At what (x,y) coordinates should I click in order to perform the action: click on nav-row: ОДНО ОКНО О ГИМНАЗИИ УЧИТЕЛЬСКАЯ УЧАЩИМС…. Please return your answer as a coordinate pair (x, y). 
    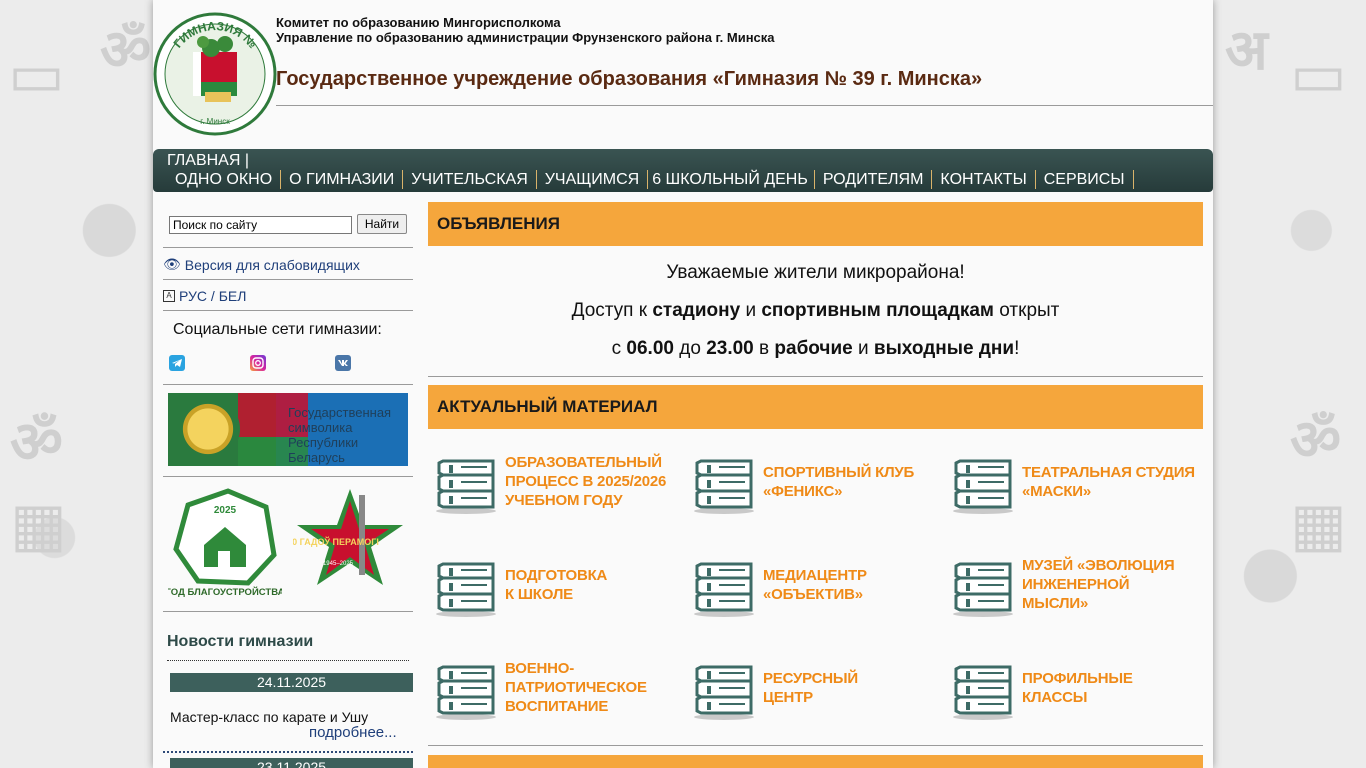
    Looking at the image, I should click on (650, 179).